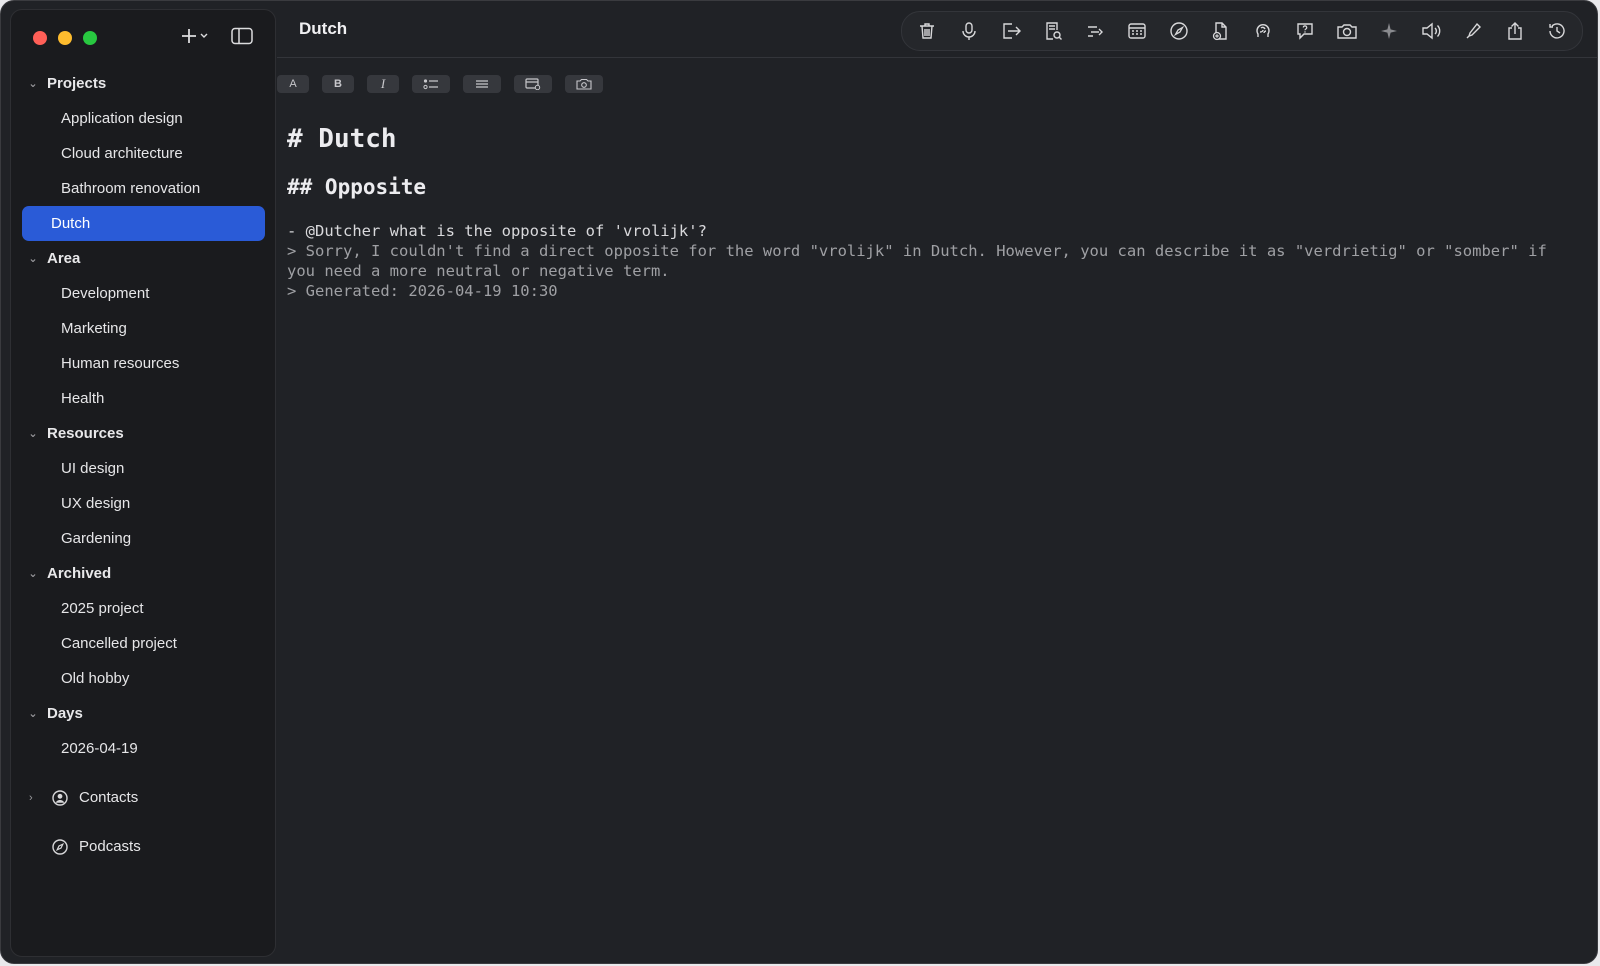  Describe the element at coordinates (143, 223) in the screenshot. I see `sidebar-item-dutch: Dutch` at that location.